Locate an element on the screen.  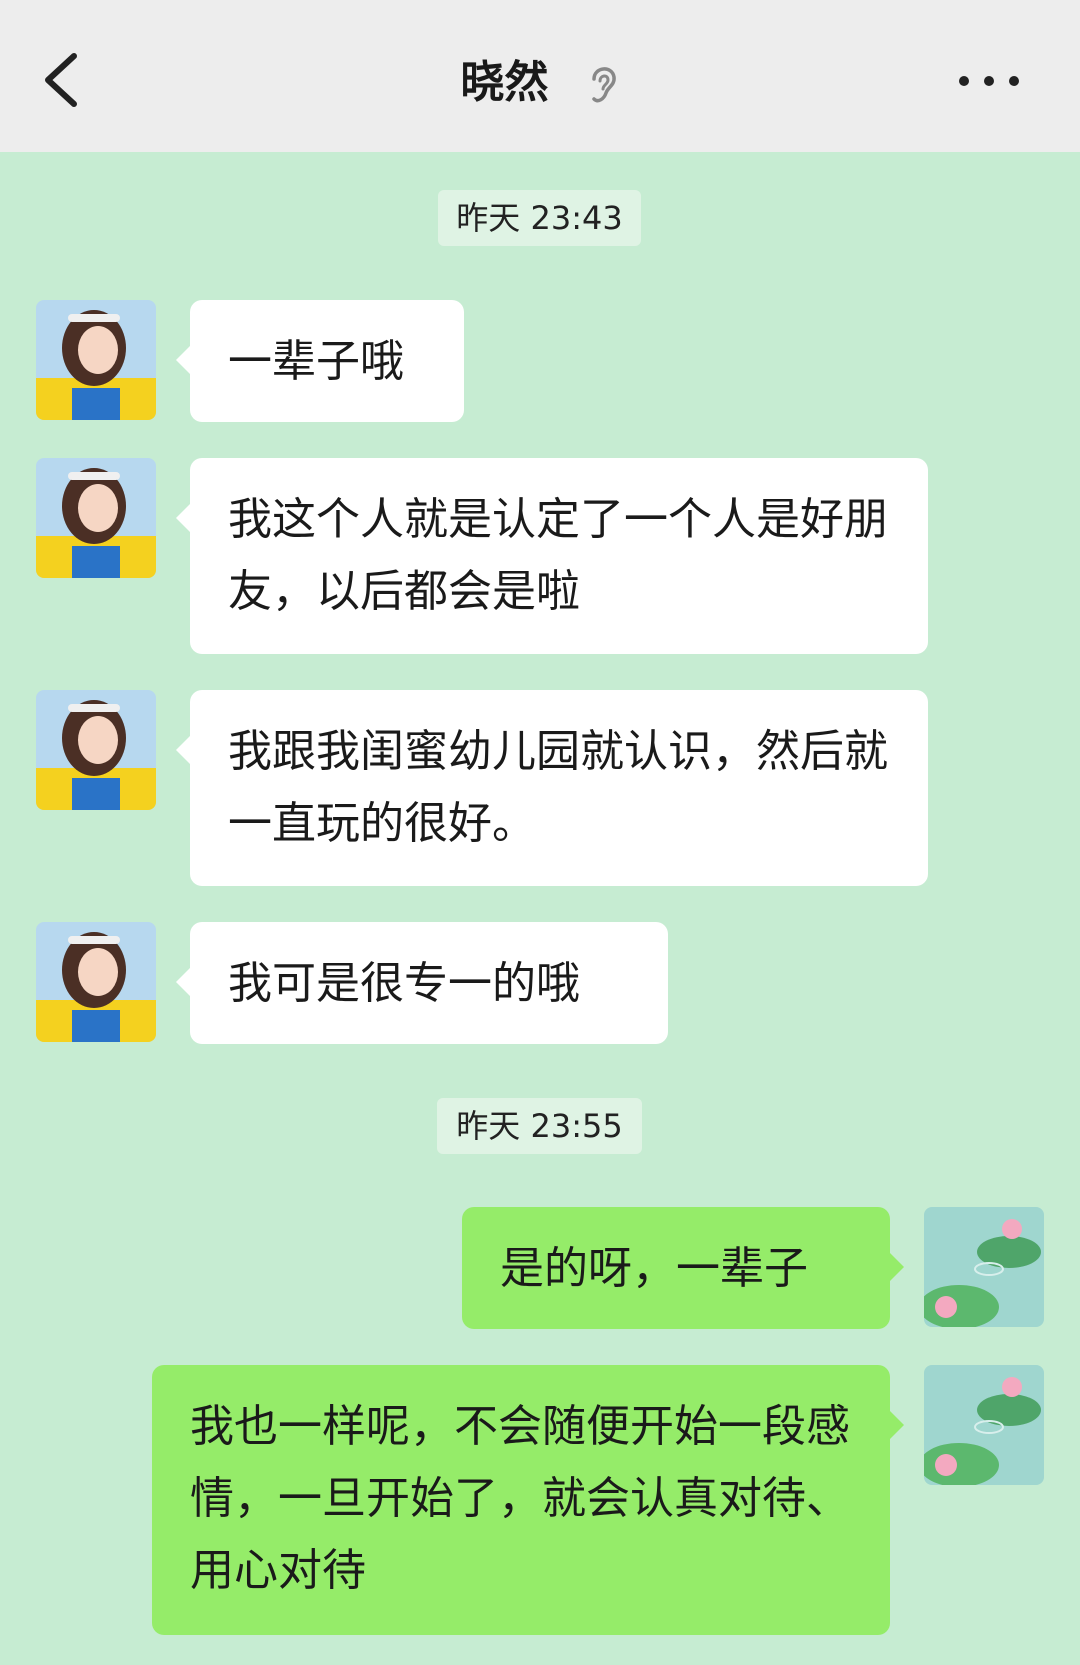
chat-title: 晓然 is located at coordinates (504, 83).